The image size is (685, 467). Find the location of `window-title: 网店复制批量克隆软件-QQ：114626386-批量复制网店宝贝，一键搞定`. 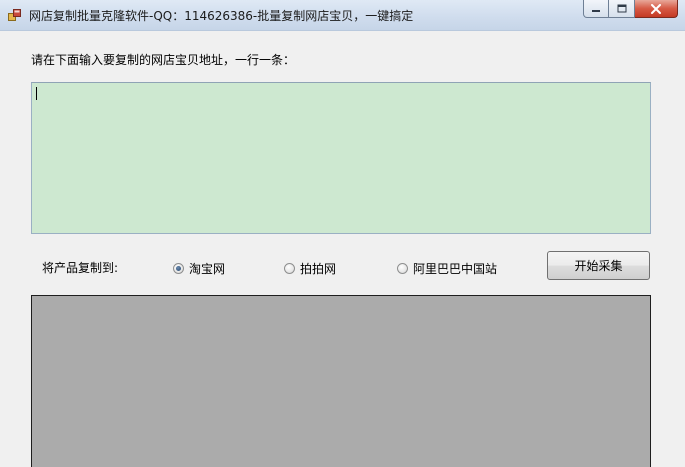

window-title: 网店复制批量克隆软件-QQ：114626386-批量复制网店宝贝，一键搞定 is located at coordinates (221, 16).